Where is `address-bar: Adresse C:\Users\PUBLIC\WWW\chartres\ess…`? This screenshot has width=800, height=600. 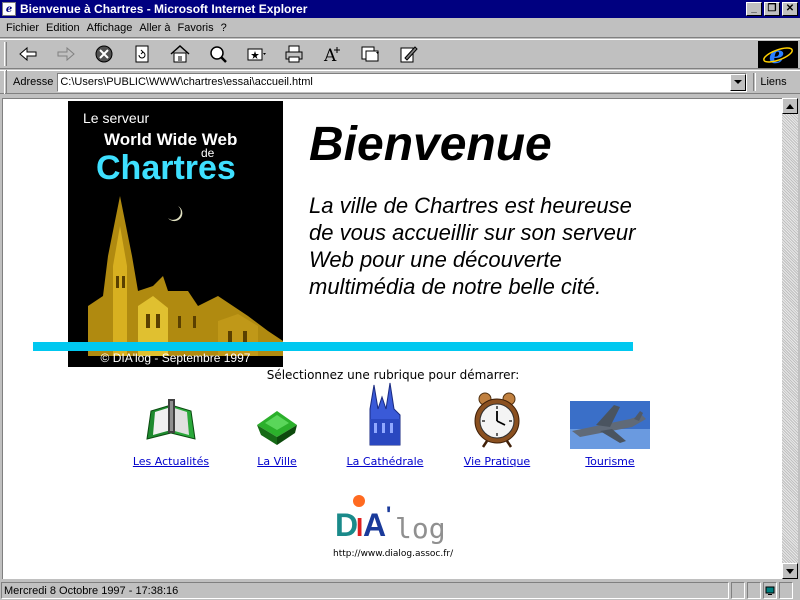
address-bar: Adresse C:\Users\PUBLIC\WWW\chartres\ess… is located at coordinates (400, 82).